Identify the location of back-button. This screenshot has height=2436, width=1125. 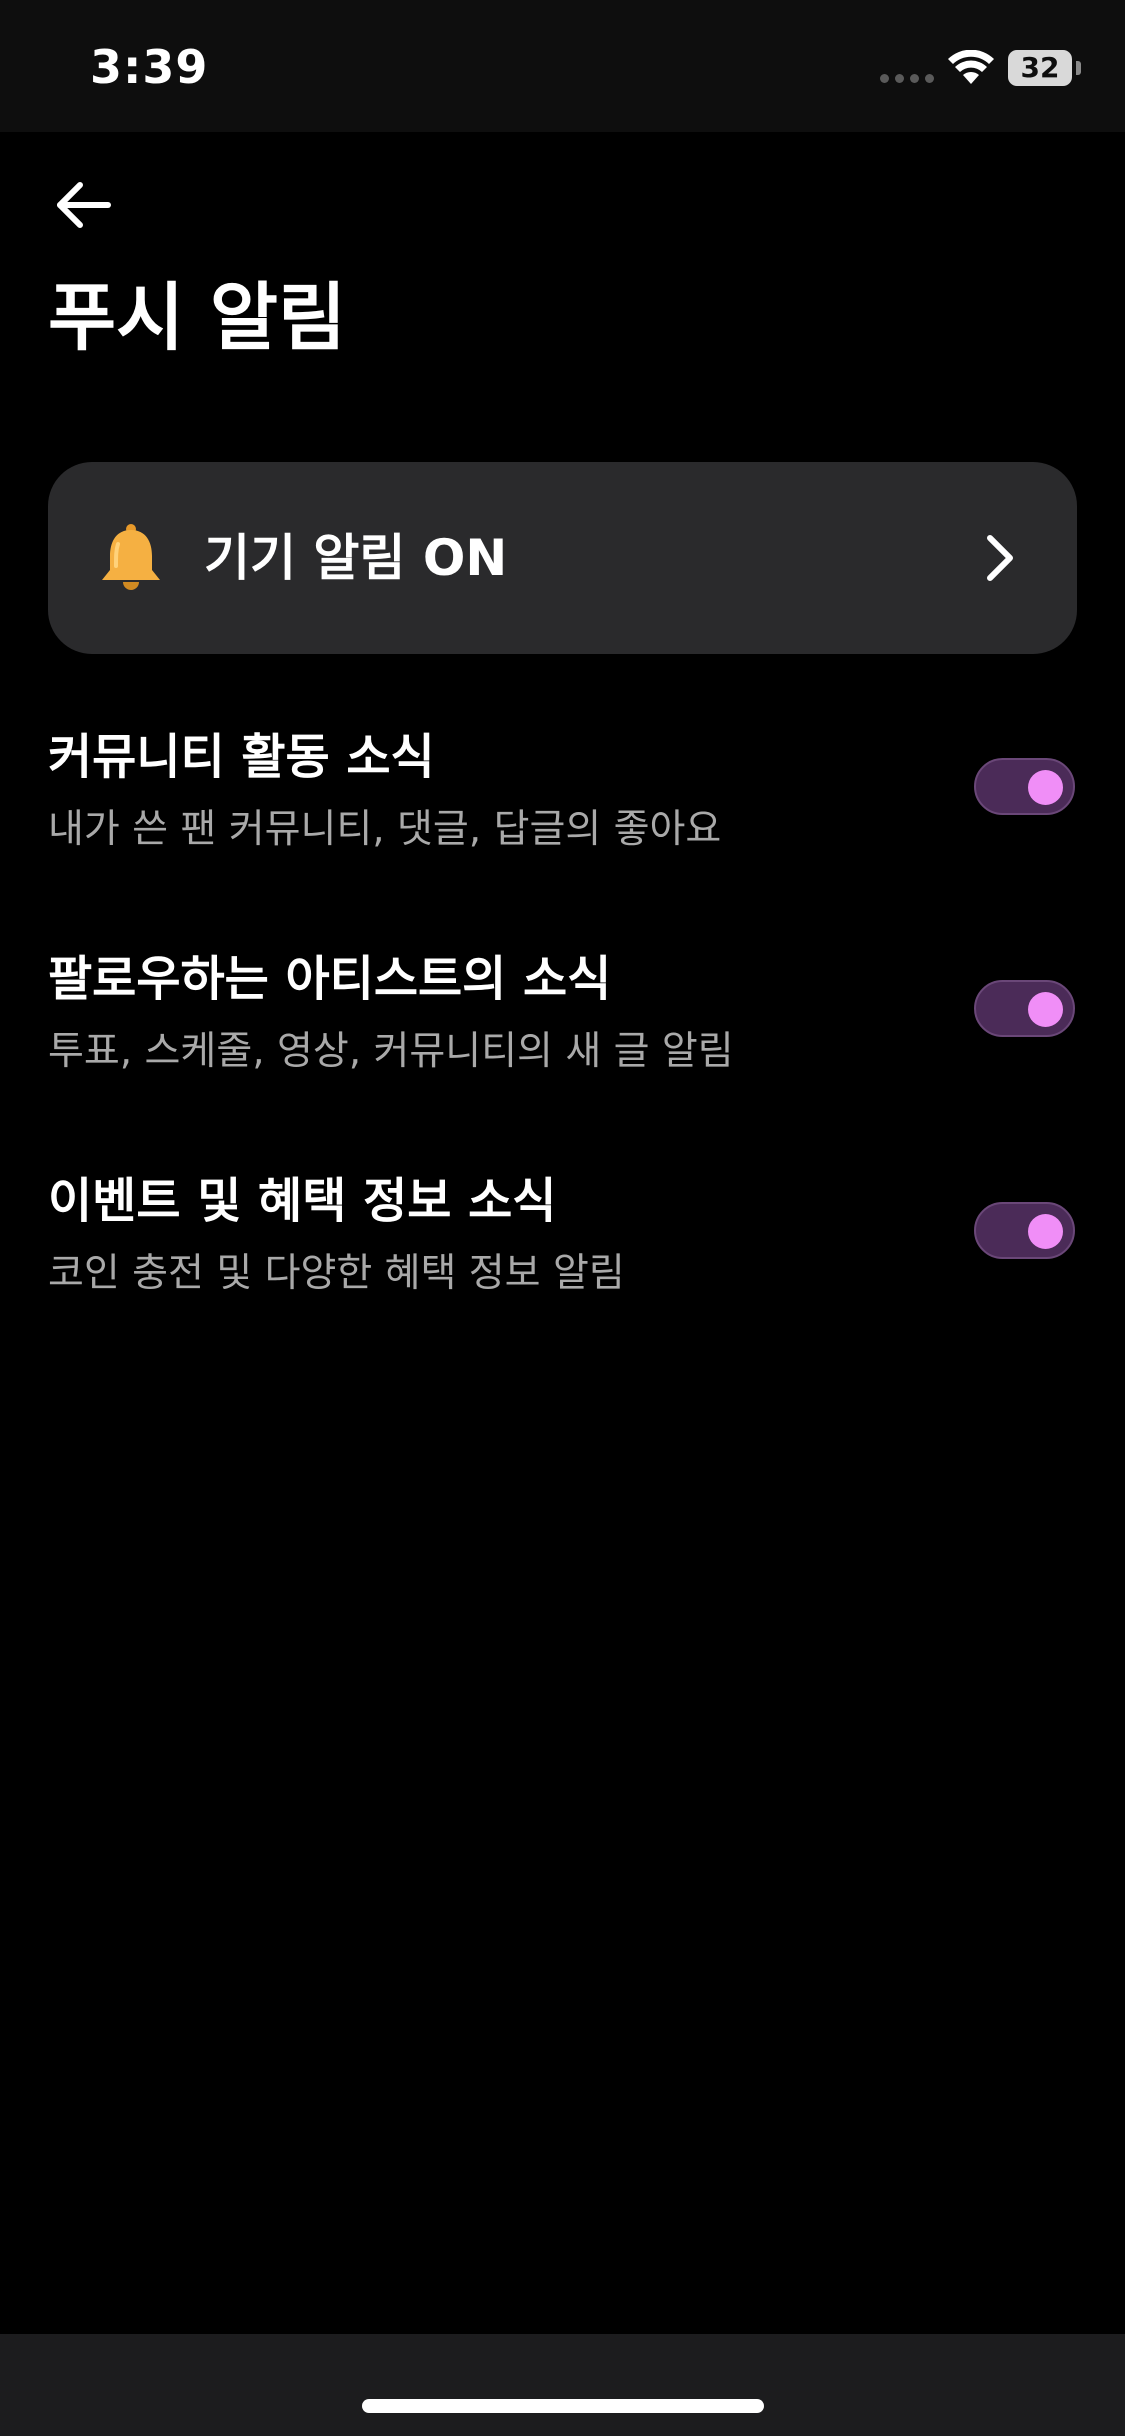
(83, 205).